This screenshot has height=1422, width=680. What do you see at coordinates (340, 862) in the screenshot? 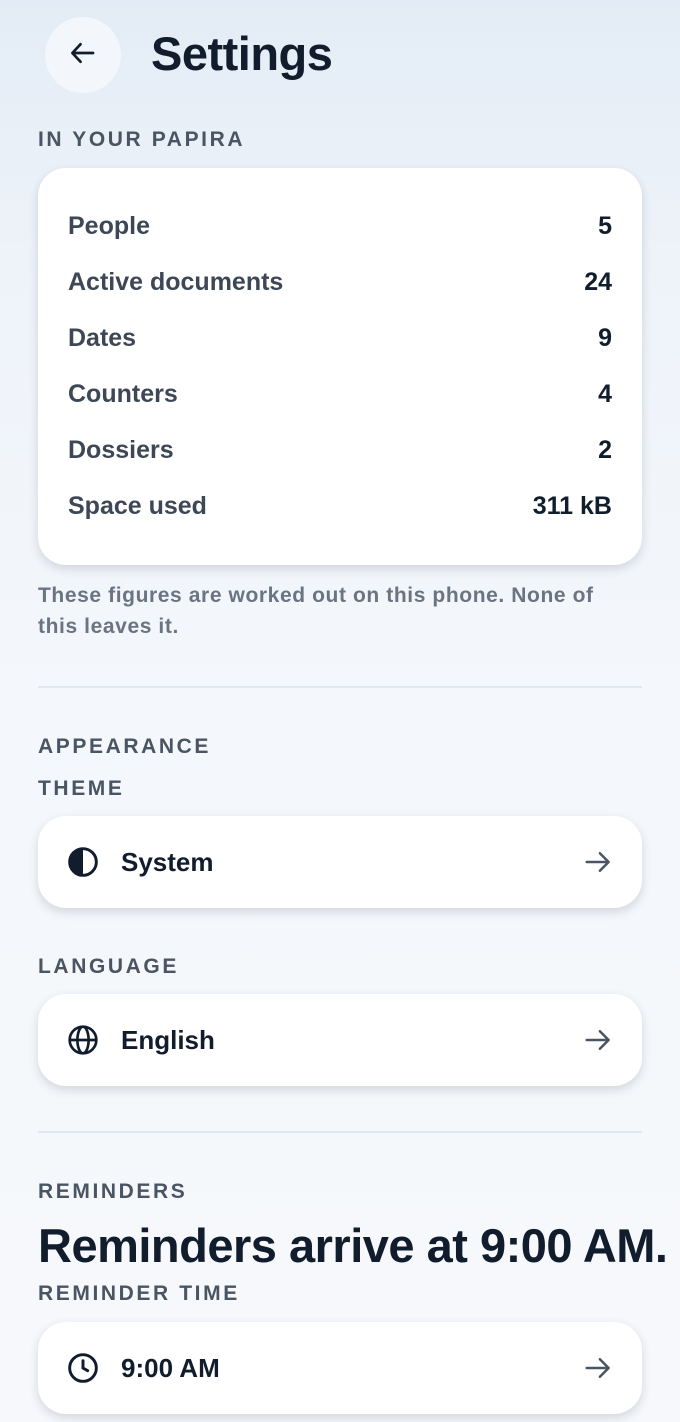
I see `theme-selector: System` at bounding box center [340, 862].